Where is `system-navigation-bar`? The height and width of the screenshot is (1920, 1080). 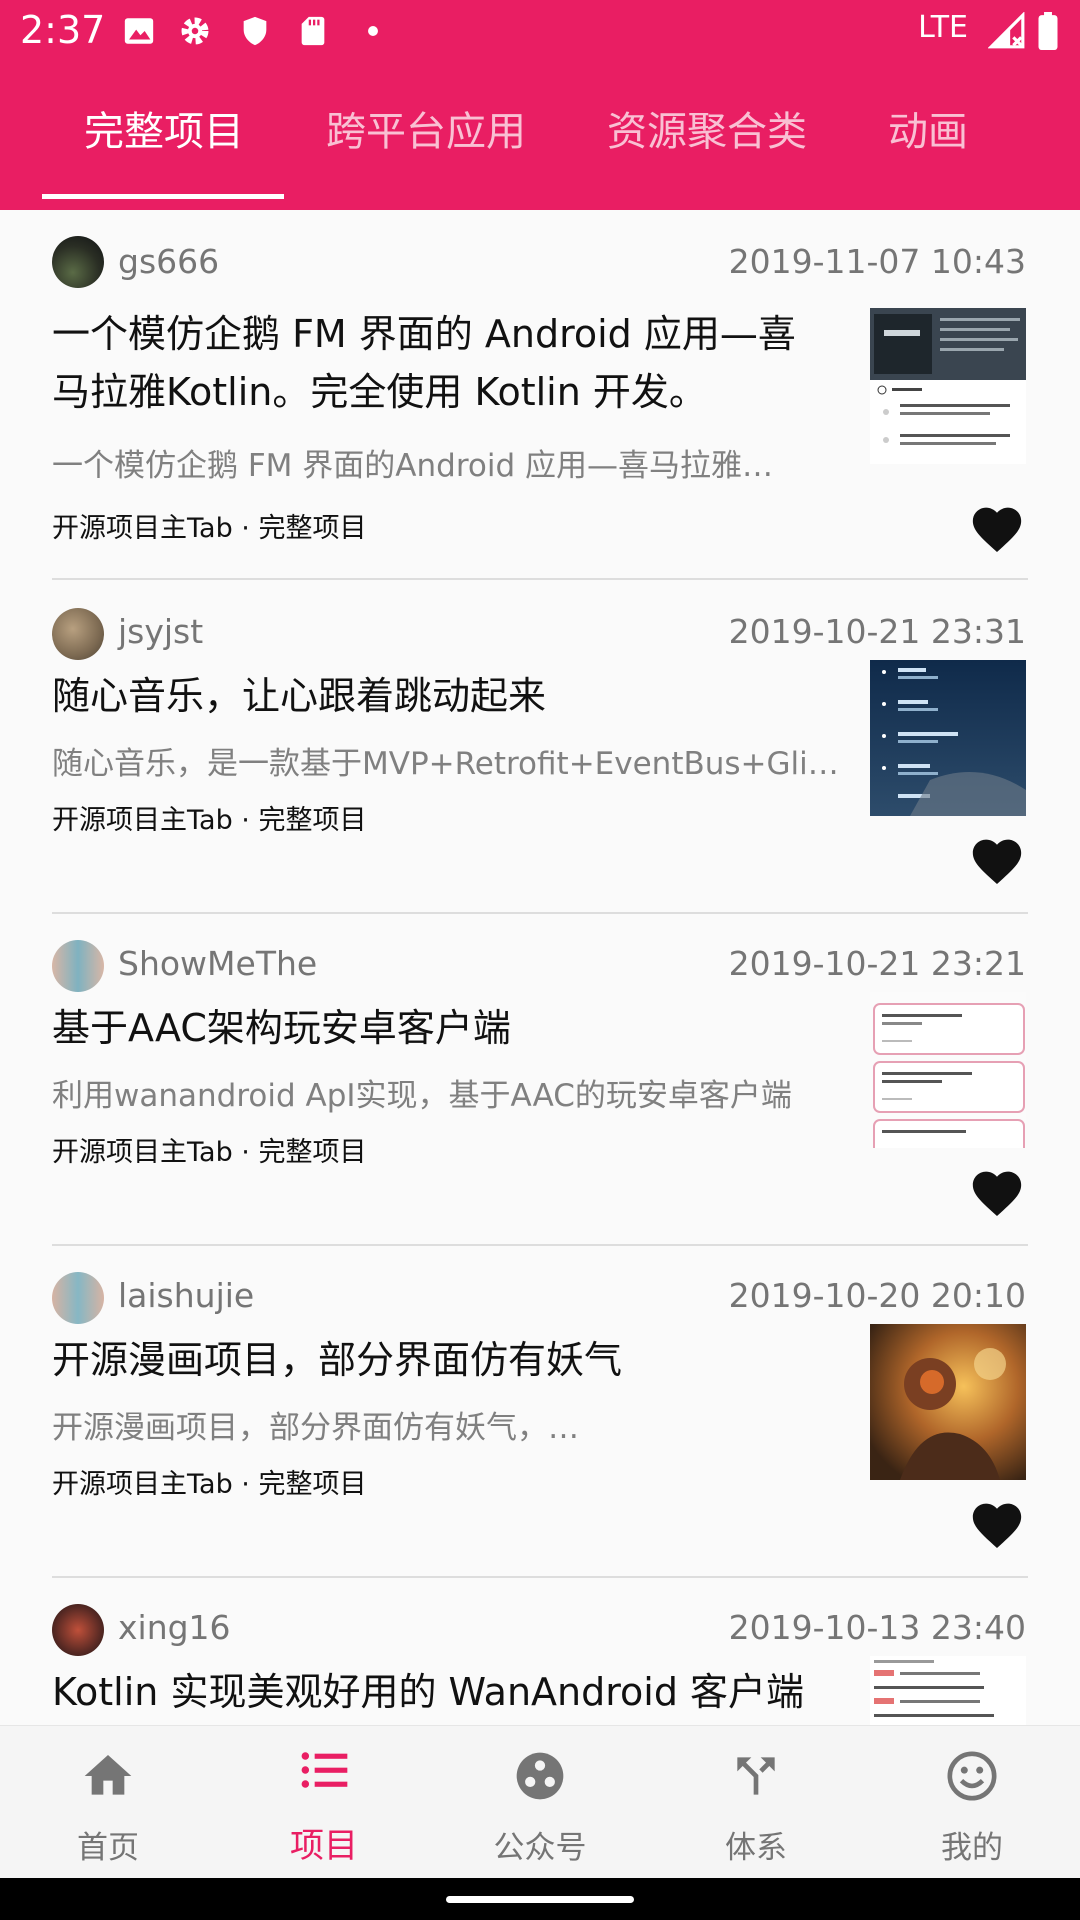 system-navigation-bar is located at coordinates (540, 1899).